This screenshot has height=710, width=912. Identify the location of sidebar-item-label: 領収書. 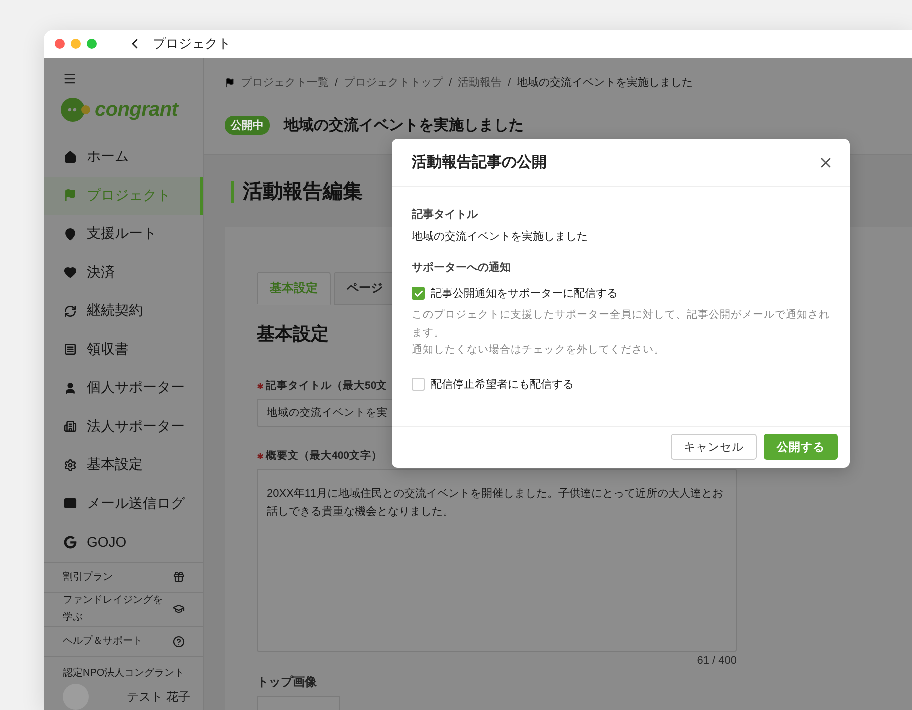
(108, 349).